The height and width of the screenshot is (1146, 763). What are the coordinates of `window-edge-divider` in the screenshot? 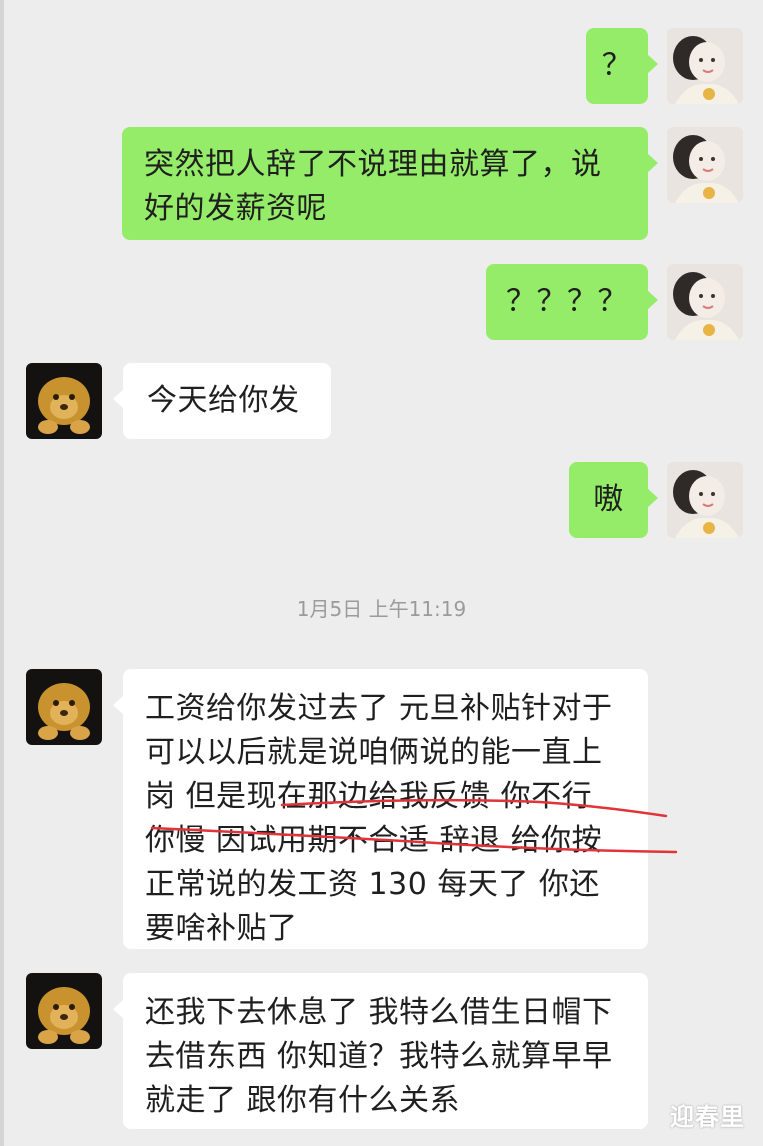 It's located at (2, 573).